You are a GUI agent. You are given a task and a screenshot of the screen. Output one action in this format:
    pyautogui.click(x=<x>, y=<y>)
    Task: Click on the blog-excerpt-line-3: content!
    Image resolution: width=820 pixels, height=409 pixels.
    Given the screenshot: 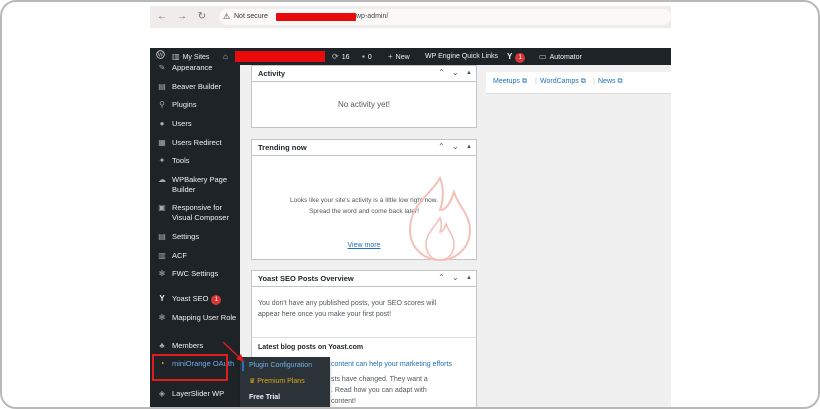 What is the action you would take?
    pyautogui.click(x=343, y=401)
    